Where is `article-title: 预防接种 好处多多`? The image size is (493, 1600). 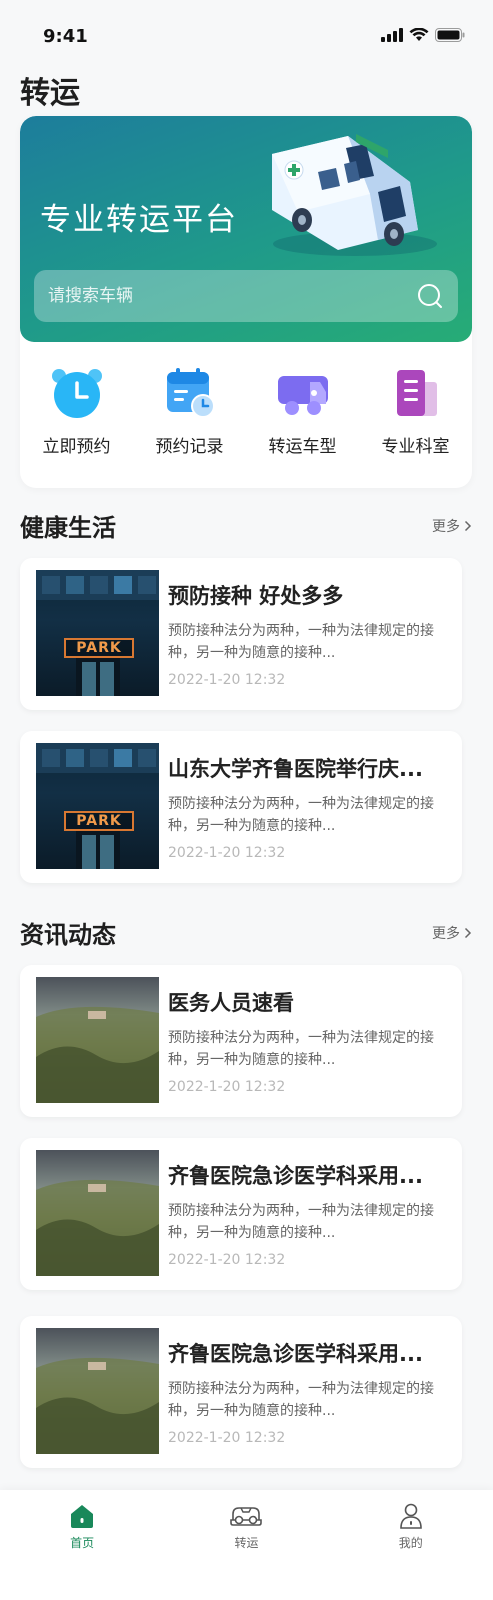
article-title: 预防接种 好处多多 is located at coordinates (256, 596).